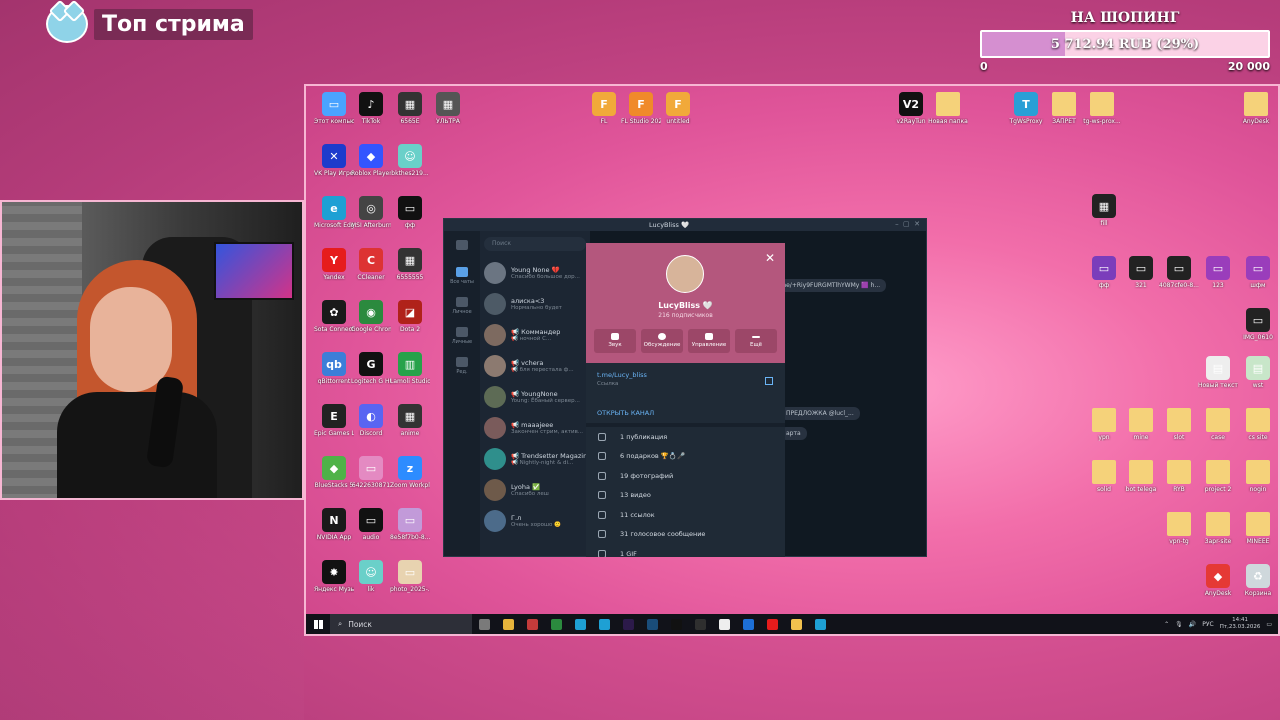  What do you see at coordinates (1166, 624) in the screenshot?
I see `chevron-up-icon: ⌃` at bounding box center [1166, 624].